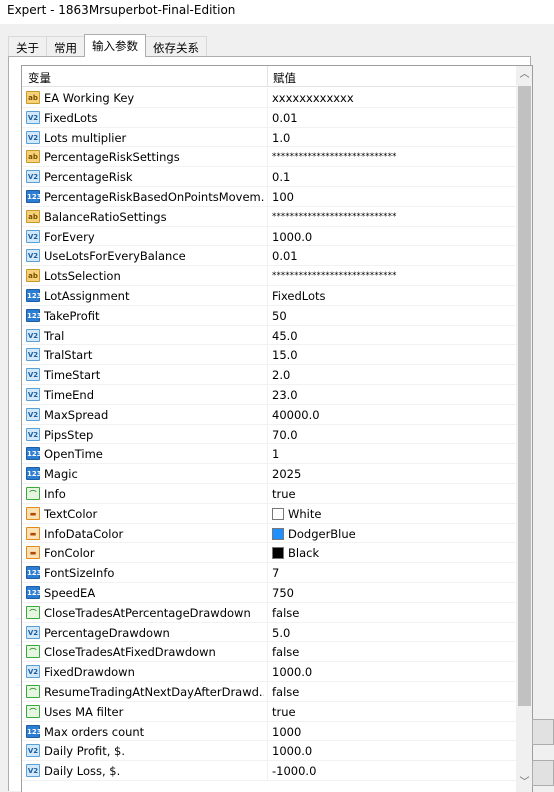 Image resolution: width=554 pixels, height=792 pixels. What do you see at coordinates (269, 474) in the screenshot?
I see `table-row: 123 Magic 2025` at bounding box center [269, 474].